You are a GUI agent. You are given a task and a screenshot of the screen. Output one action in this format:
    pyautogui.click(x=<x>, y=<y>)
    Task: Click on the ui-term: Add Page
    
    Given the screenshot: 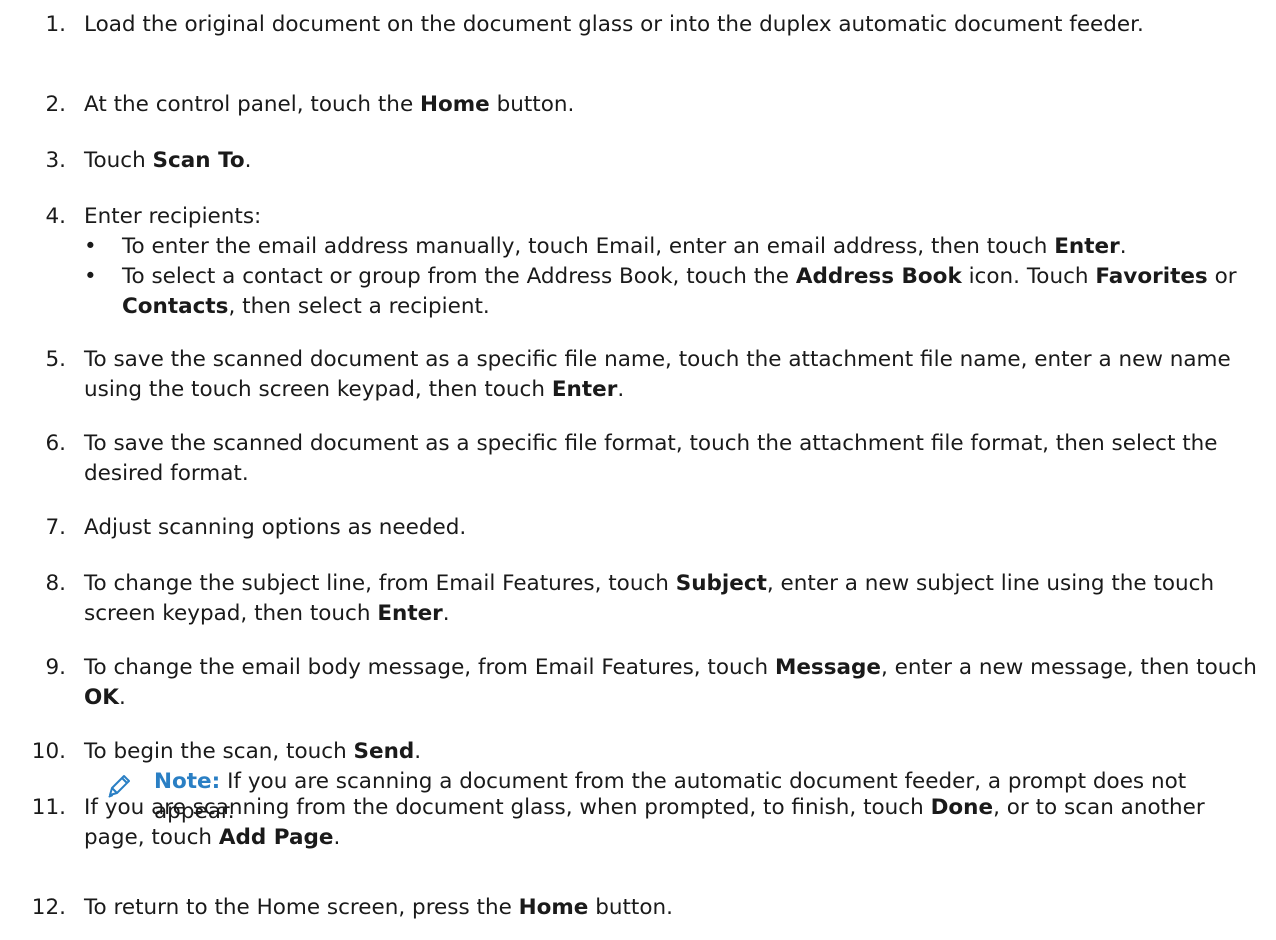 What is the action you would take?
    pyautogui.click(x=276, y=837)
    